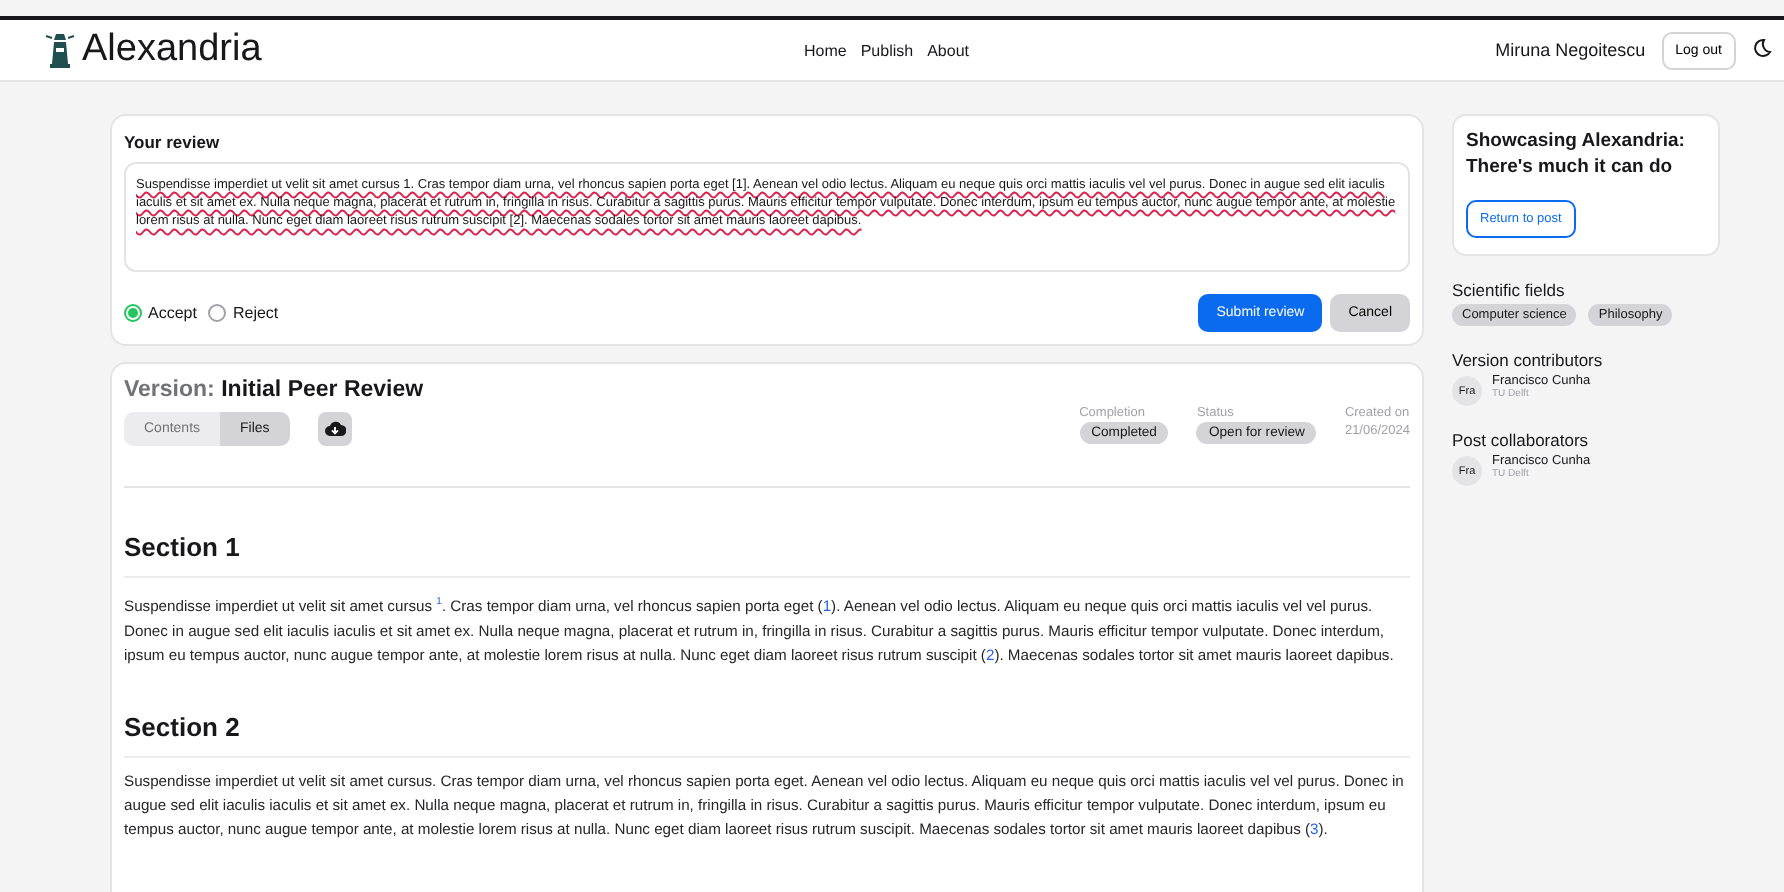 Image resolution: width=1784 pixels, height=892 pixels. What do you see at coordinates (169, 390) in the screenshot?
I see `version-label: Version:` at bounding box center [169, 390].